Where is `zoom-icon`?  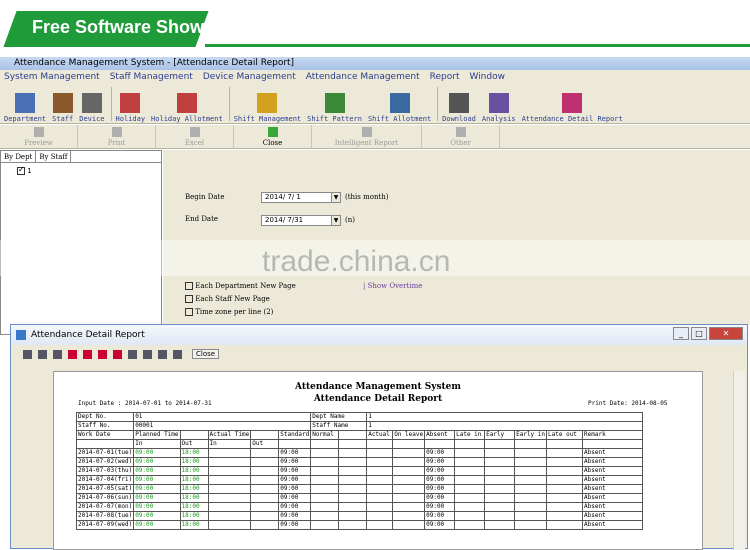 zoom-icon is located at coordinates (27, 354).